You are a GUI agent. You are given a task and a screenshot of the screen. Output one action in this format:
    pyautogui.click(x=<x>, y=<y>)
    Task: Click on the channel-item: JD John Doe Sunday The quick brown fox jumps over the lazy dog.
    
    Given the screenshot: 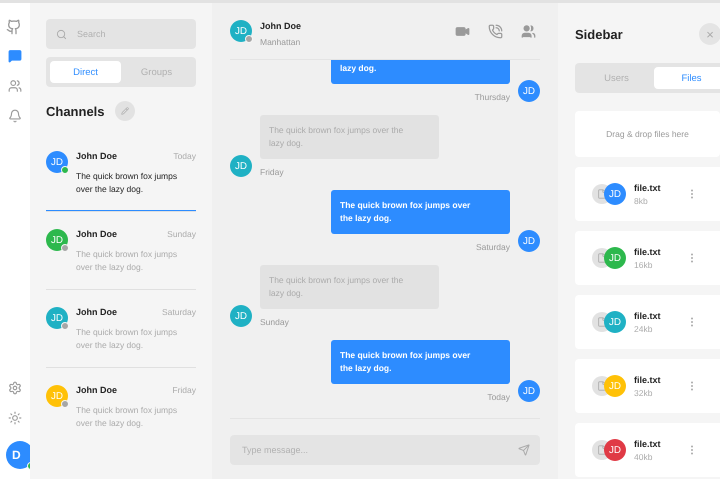 What is the action you would take?
    pyautogui.click(x=121, y=250)
    